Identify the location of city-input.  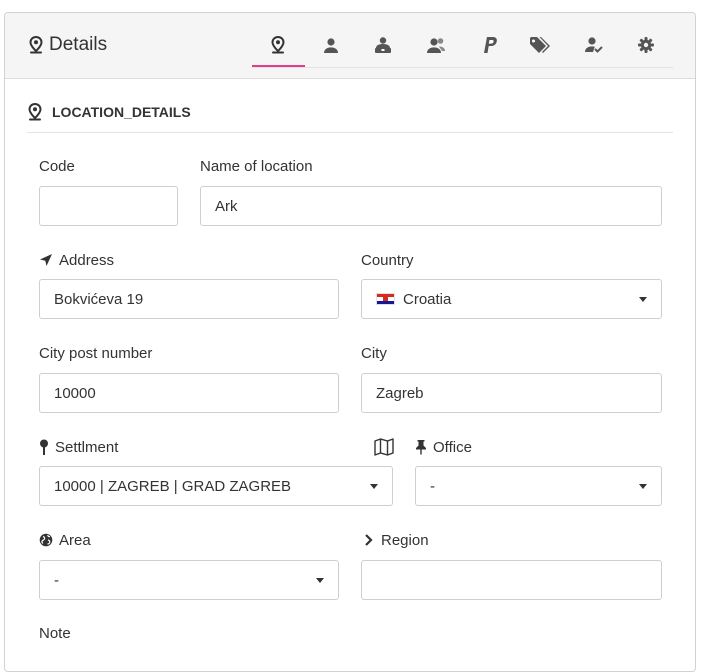
(511, 393).